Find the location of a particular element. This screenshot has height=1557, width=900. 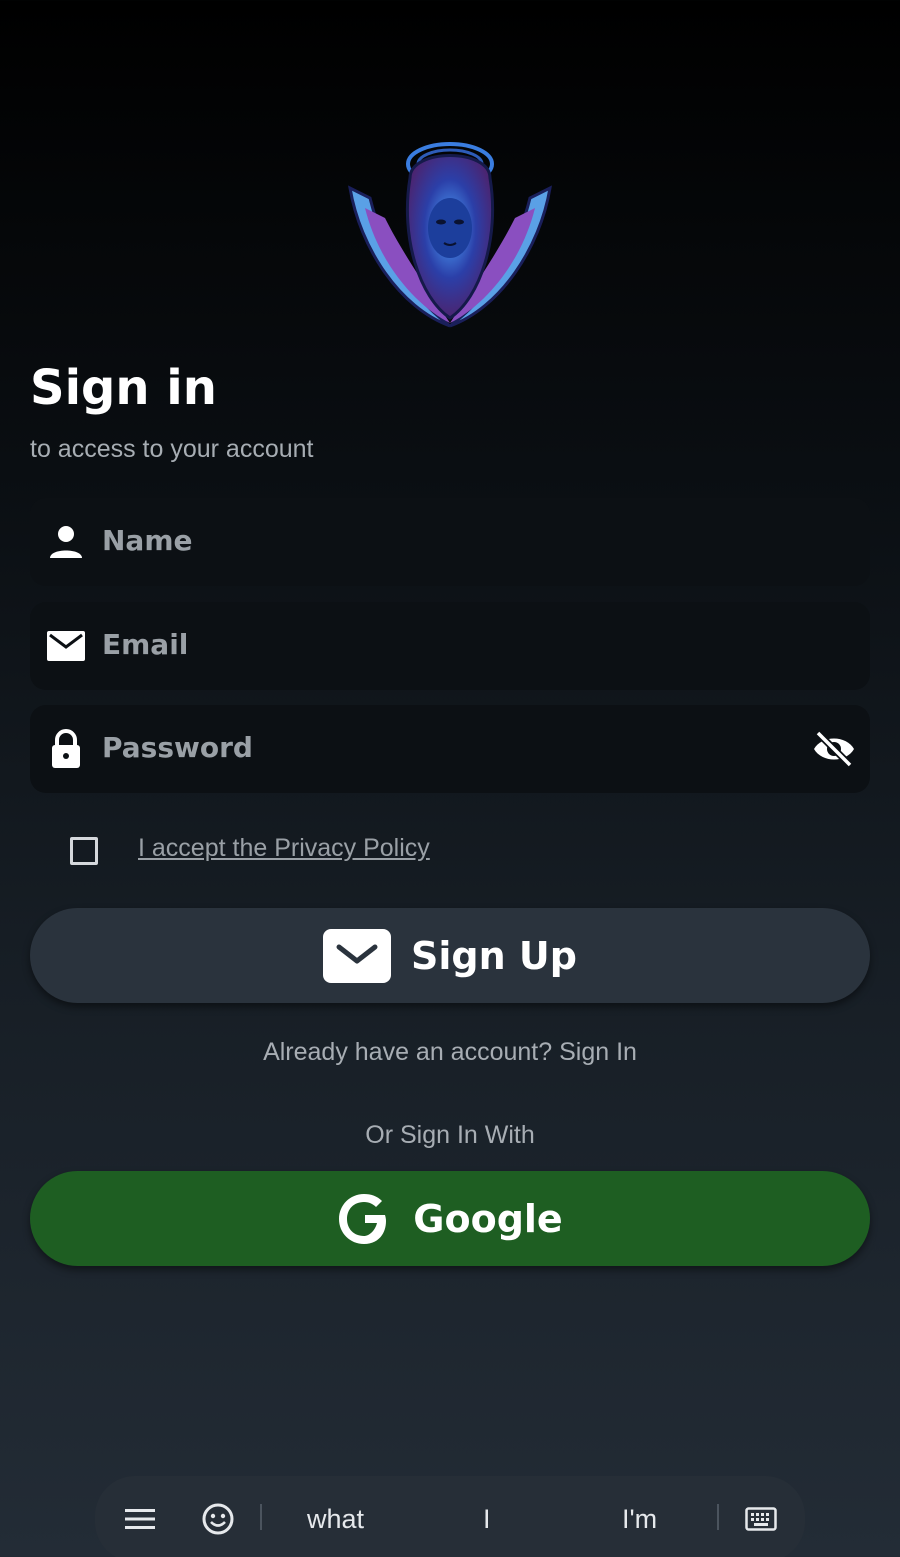

signup-label: Sign Up is located at coordinates (494, 955).